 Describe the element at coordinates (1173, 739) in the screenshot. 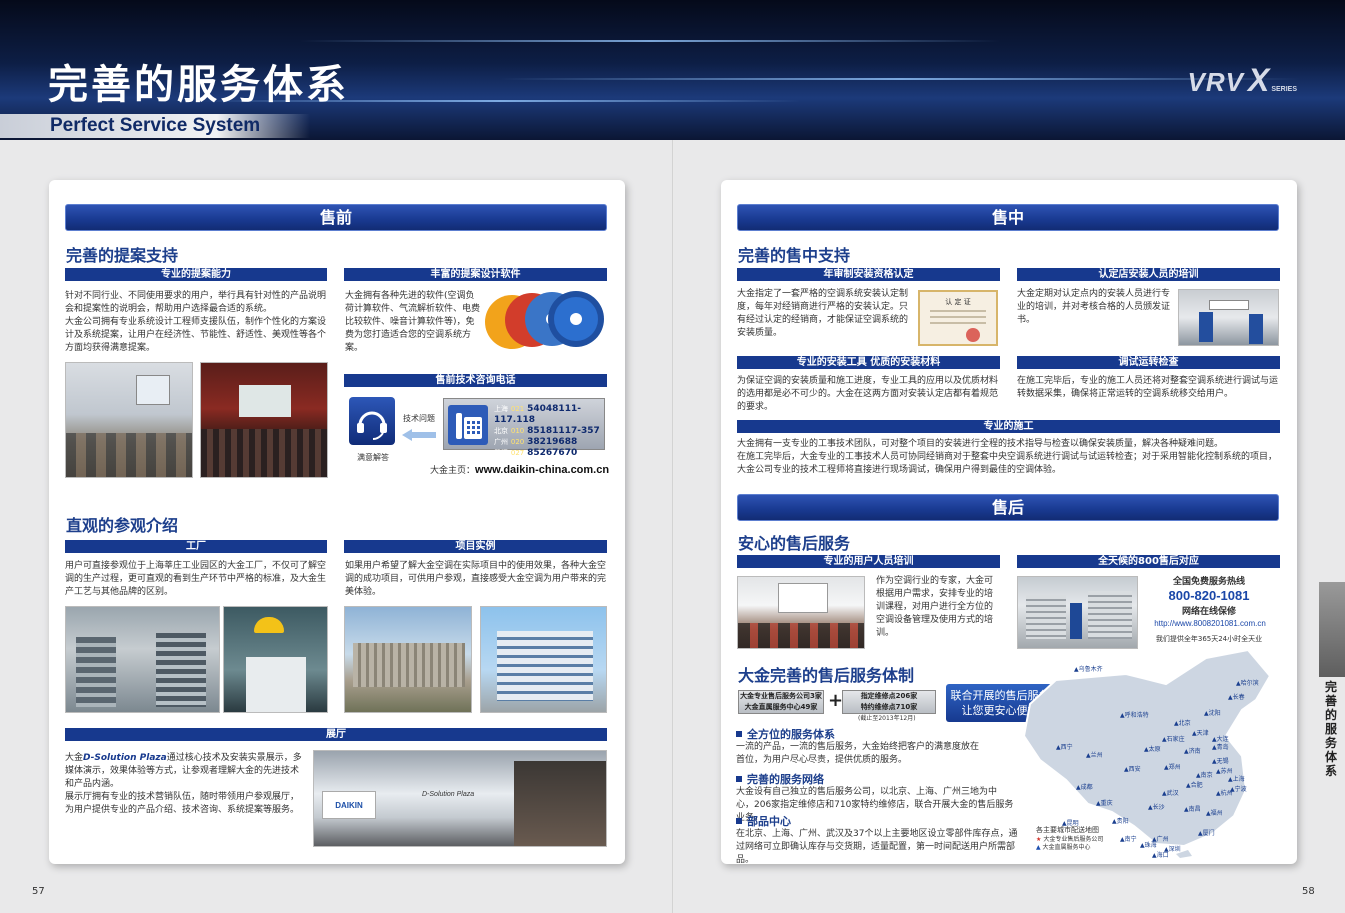

I see `map-city-label: ▲石家庄` at that location.